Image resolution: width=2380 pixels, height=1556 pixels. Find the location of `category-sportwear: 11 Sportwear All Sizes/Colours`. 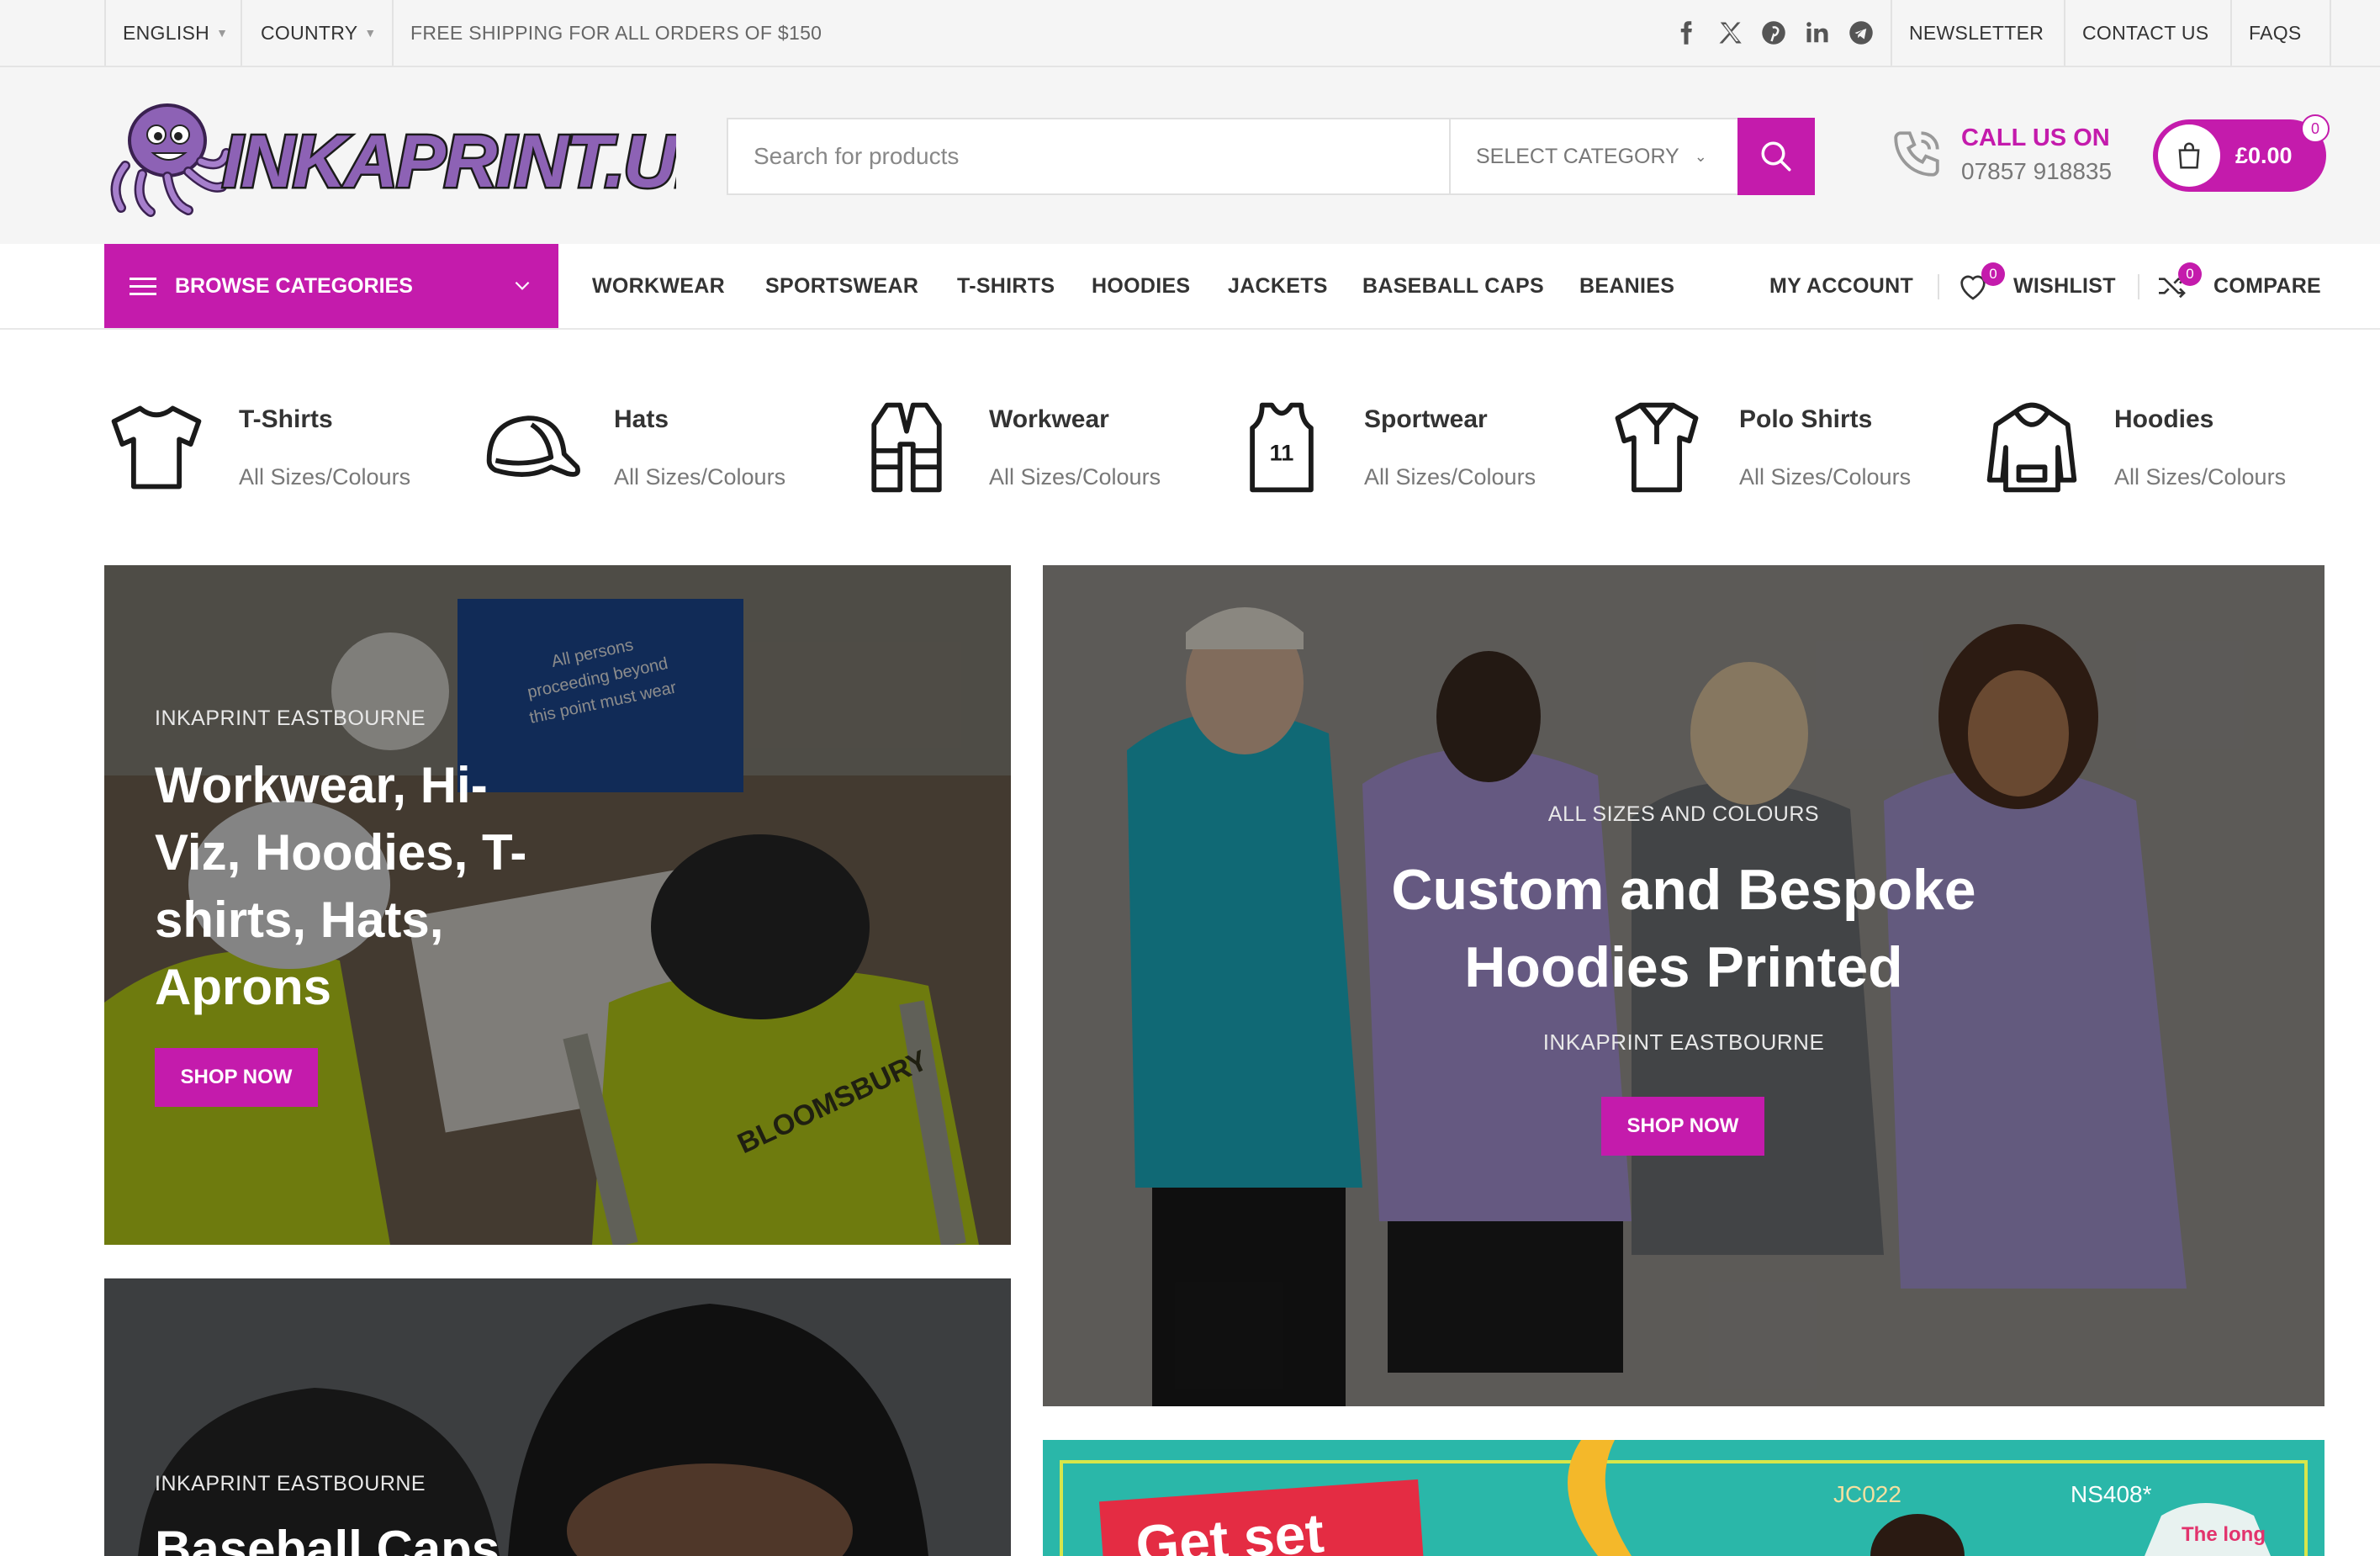

category-sportwear: 11 Sportwear All Sizes/Colours is located at coordinates (1406, 450).